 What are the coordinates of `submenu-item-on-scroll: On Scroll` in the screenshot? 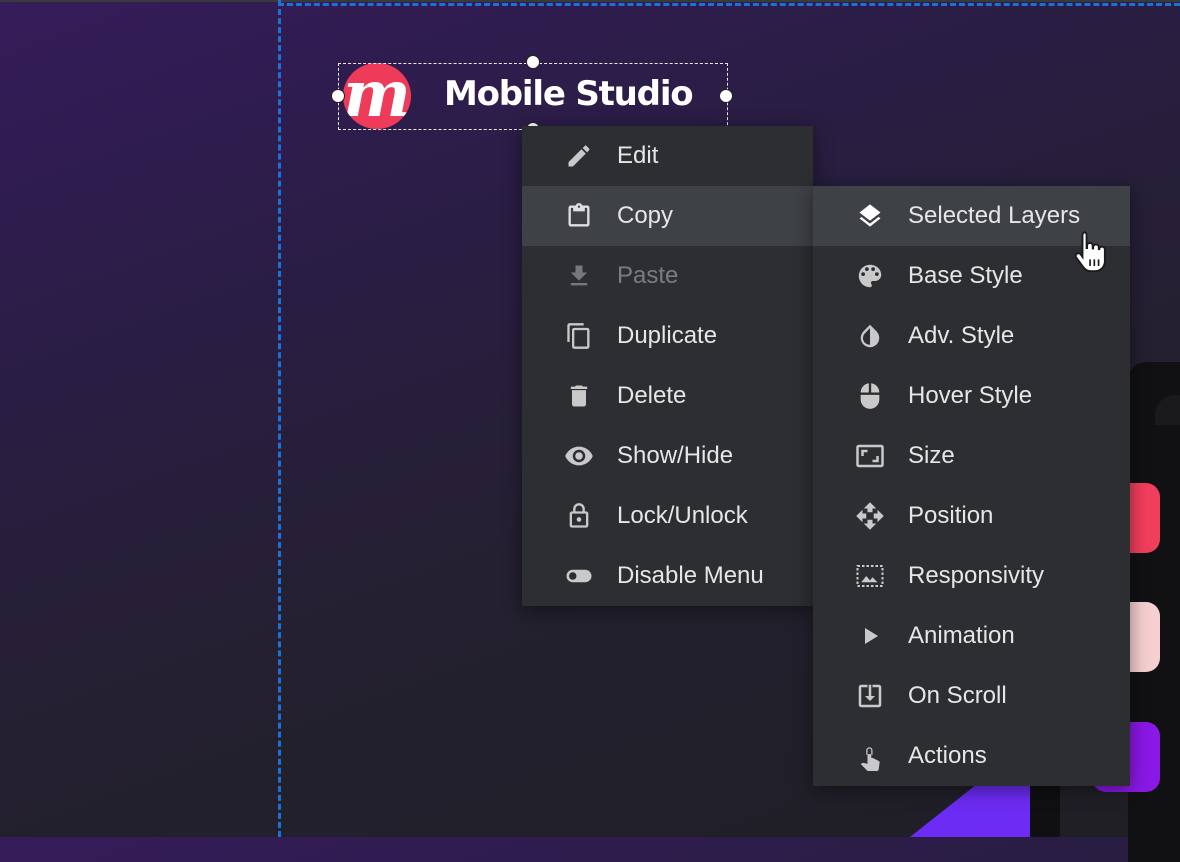 It's located at (971, 696).